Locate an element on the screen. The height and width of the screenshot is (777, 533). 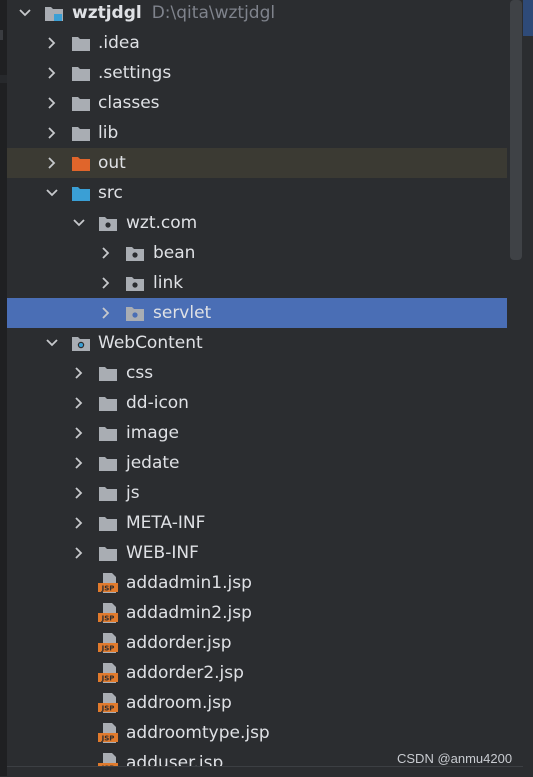
tree-item-label: servlet is located at coordinates (182, 313).